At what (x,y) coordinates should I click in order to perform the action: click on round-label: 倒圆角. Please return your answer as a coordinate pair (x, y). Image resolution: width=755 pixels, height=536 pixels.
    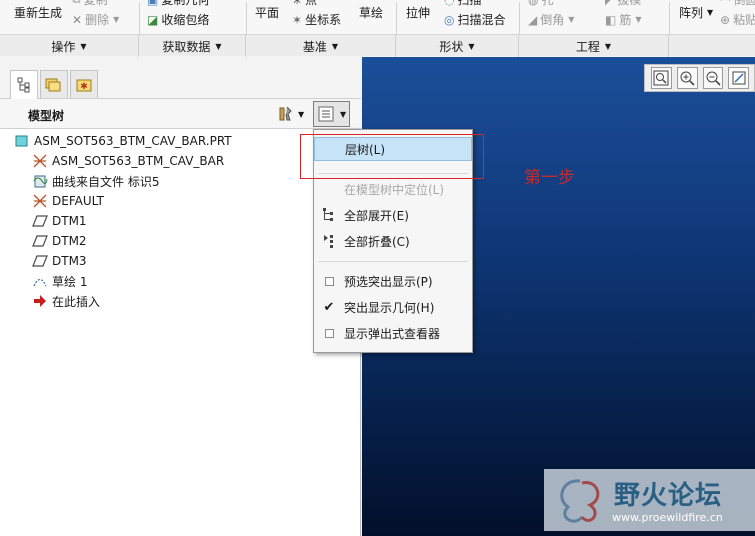
    Looking at the image, I should click on (744, 3).